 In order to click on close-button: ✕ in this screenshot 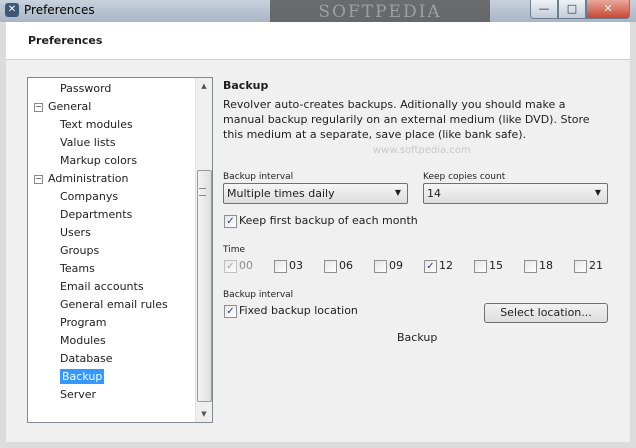, I will do `click(608, 9)`.